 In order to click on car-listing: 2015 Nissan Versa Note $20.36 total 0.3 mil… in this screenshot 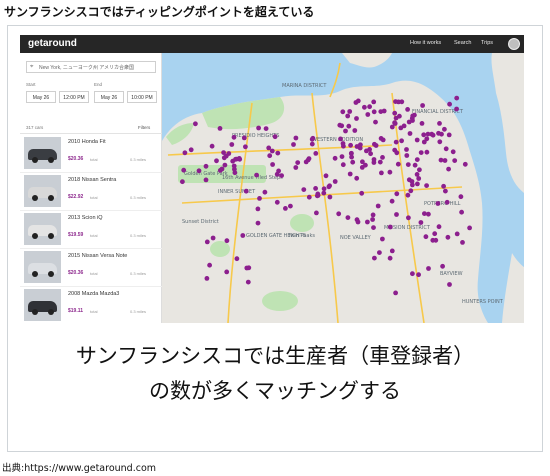, I will do `click(91, 268)`.